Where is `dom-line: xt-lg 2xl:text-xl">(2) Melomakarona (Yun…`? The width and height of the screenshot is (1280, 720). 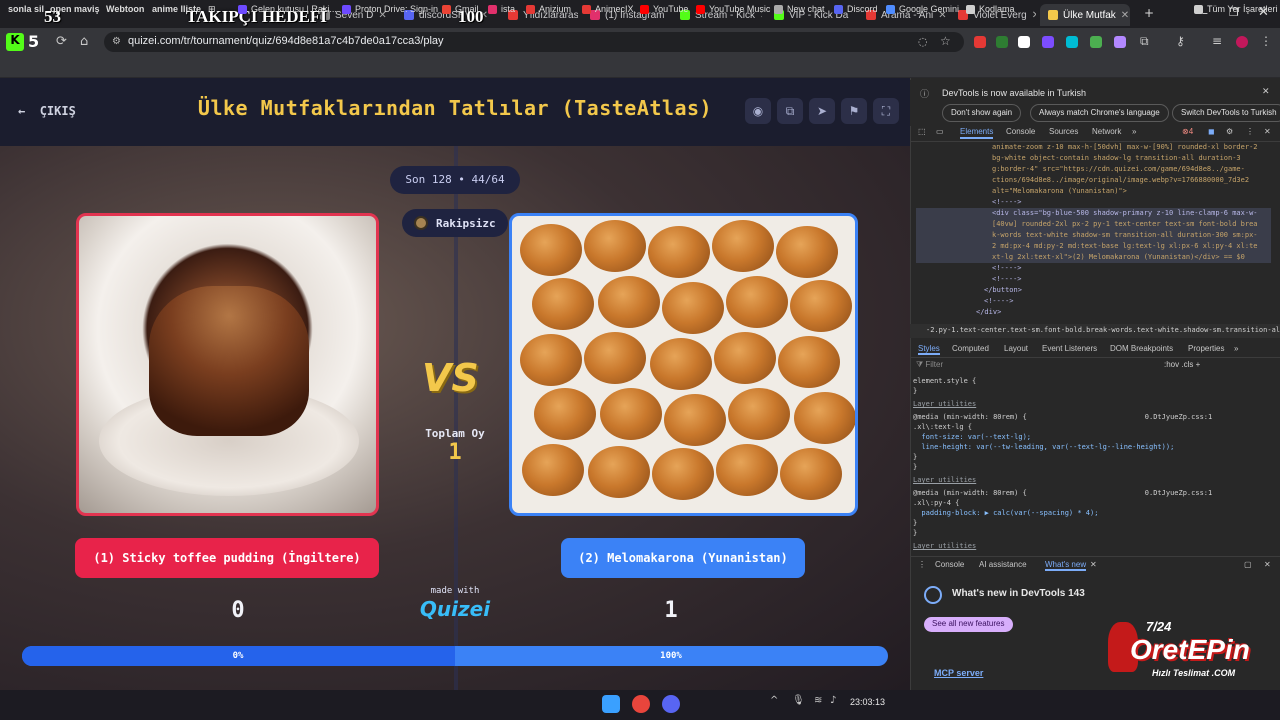 dom-line: xt-lg 2xl:text-xl">(2) Melomakarona (Yun… is located at coordinates (1093, 257).